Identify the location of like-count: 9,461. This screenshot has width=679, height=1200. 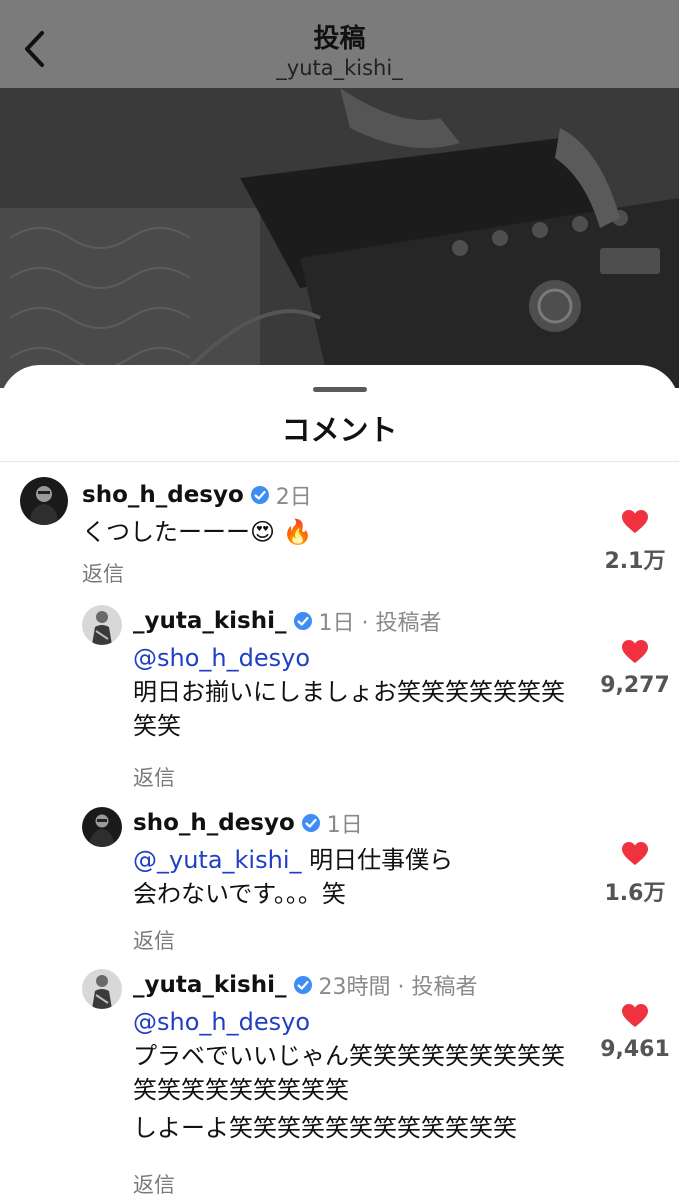
(635, 1049).